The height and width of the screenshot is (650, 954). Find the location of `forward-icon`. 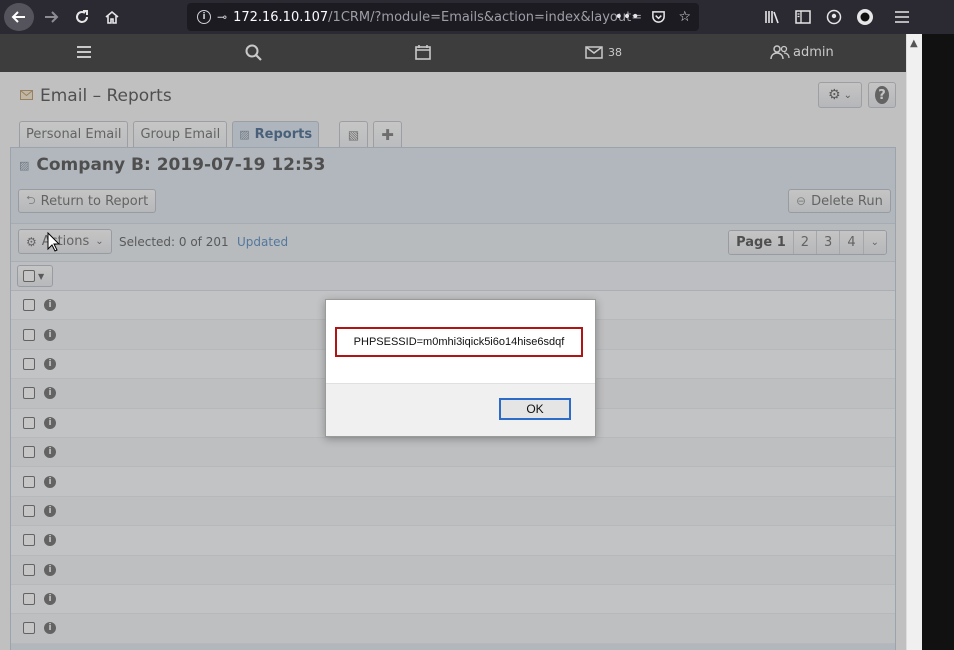

forward-icon is located at coordinates (51, 17).